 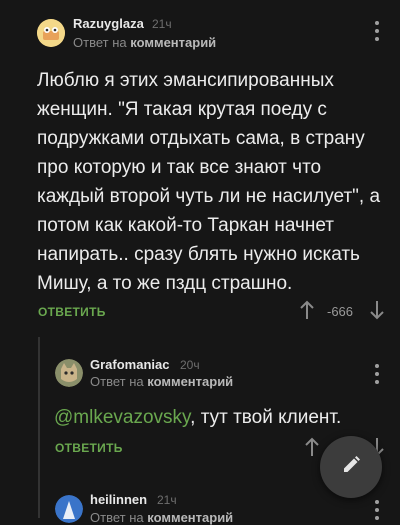 What do you see at coordinates (266, 417) in the screenshot?
I see `comment-text-body: , тут твой клиент.` at bounding box center [266, 417].